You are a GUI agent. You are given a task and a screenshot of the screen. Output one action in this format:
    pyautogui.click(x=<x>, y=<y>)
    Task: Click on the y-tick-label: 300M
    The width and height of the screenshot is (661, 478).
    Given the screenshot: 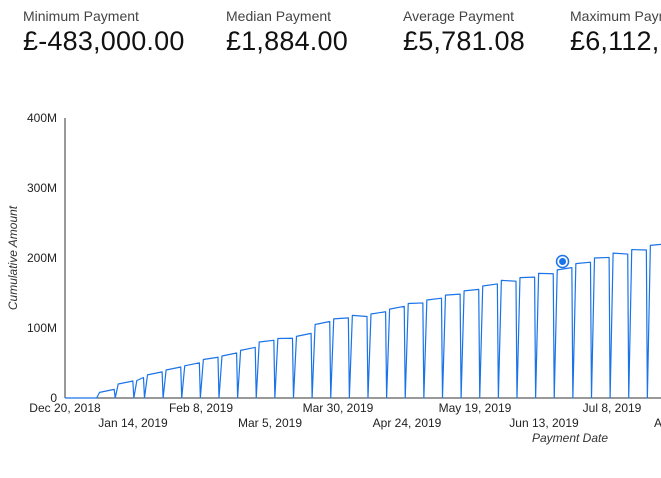 What is the action you would take?
    pyautogui.click(x=42, y=188)
    